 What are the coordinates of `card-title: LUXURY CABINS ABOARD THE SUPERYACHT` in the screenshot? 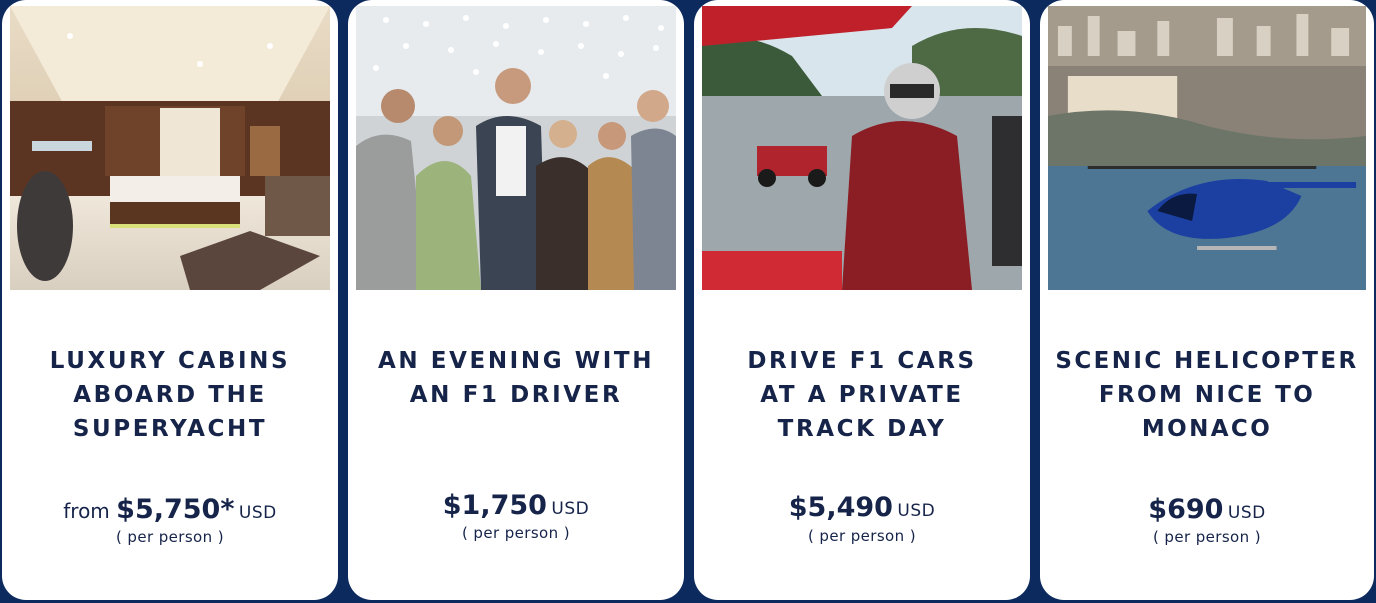 It's located at (170, 395).